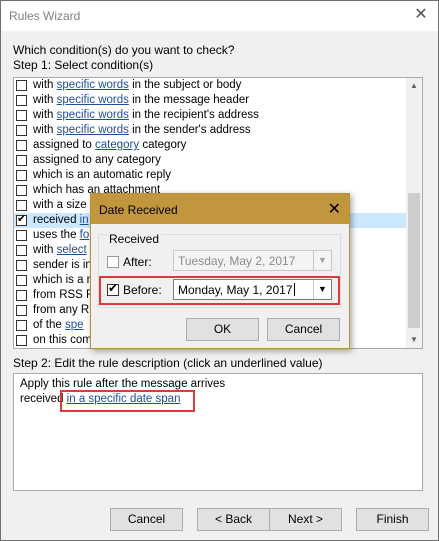  I want to click on step1-question: Which condition(s) do you want to check?, so click(124, 50).